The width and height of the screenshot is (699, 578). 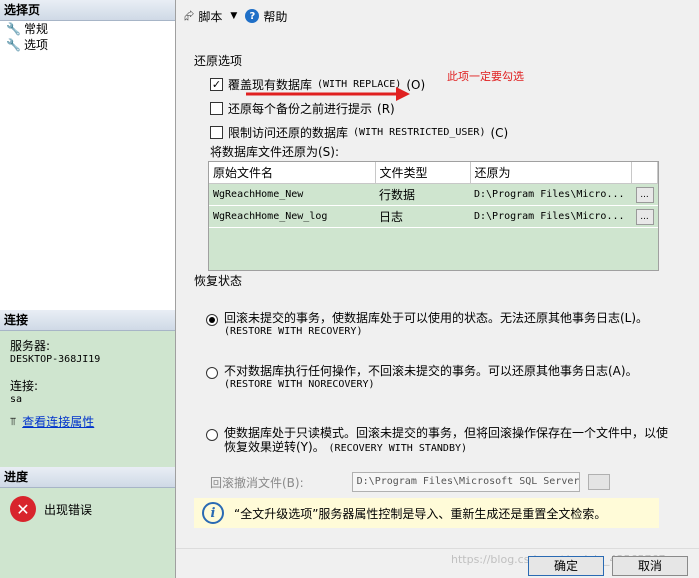 What do you see at coordinates (485, 76) in the screenshot?
I see `annotation-text: 此项一定要勾选` at bounding box center [485, 76].